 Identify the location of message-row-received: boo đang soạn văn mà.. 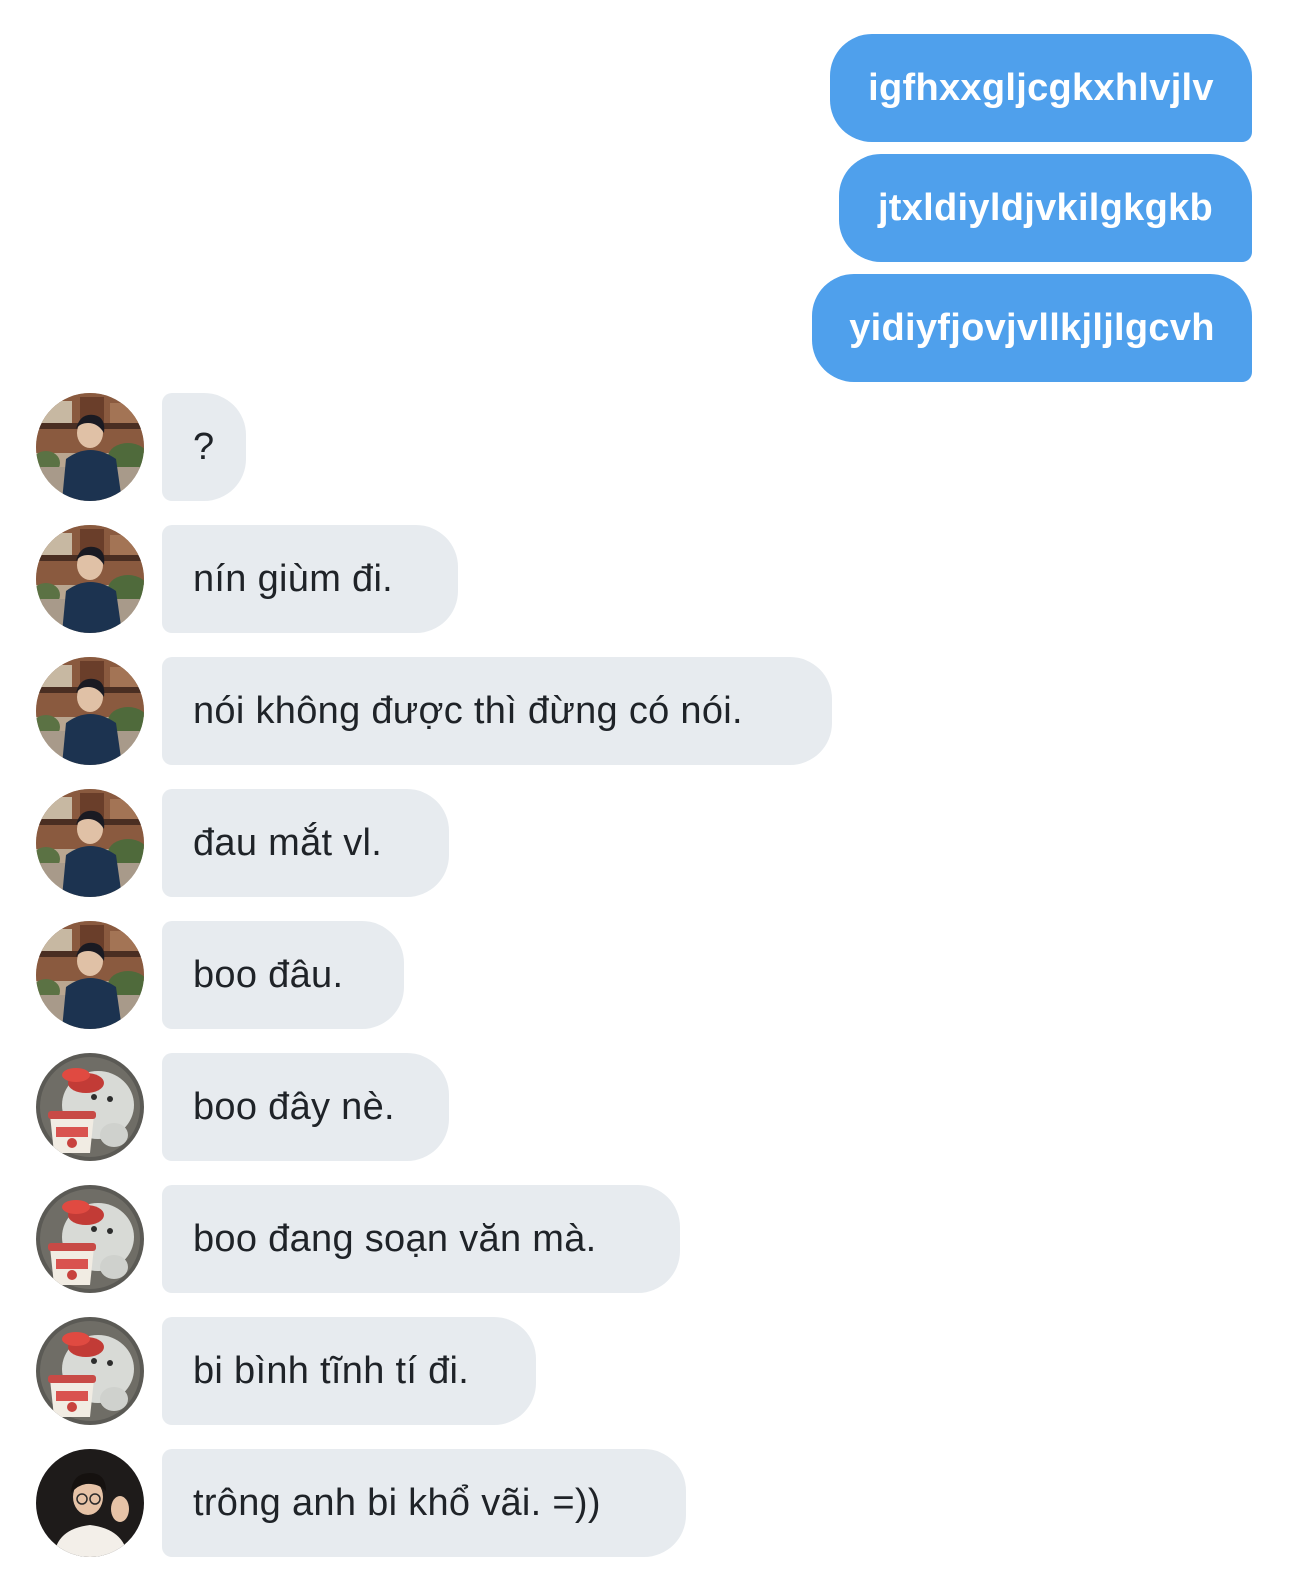
(645, 1239).